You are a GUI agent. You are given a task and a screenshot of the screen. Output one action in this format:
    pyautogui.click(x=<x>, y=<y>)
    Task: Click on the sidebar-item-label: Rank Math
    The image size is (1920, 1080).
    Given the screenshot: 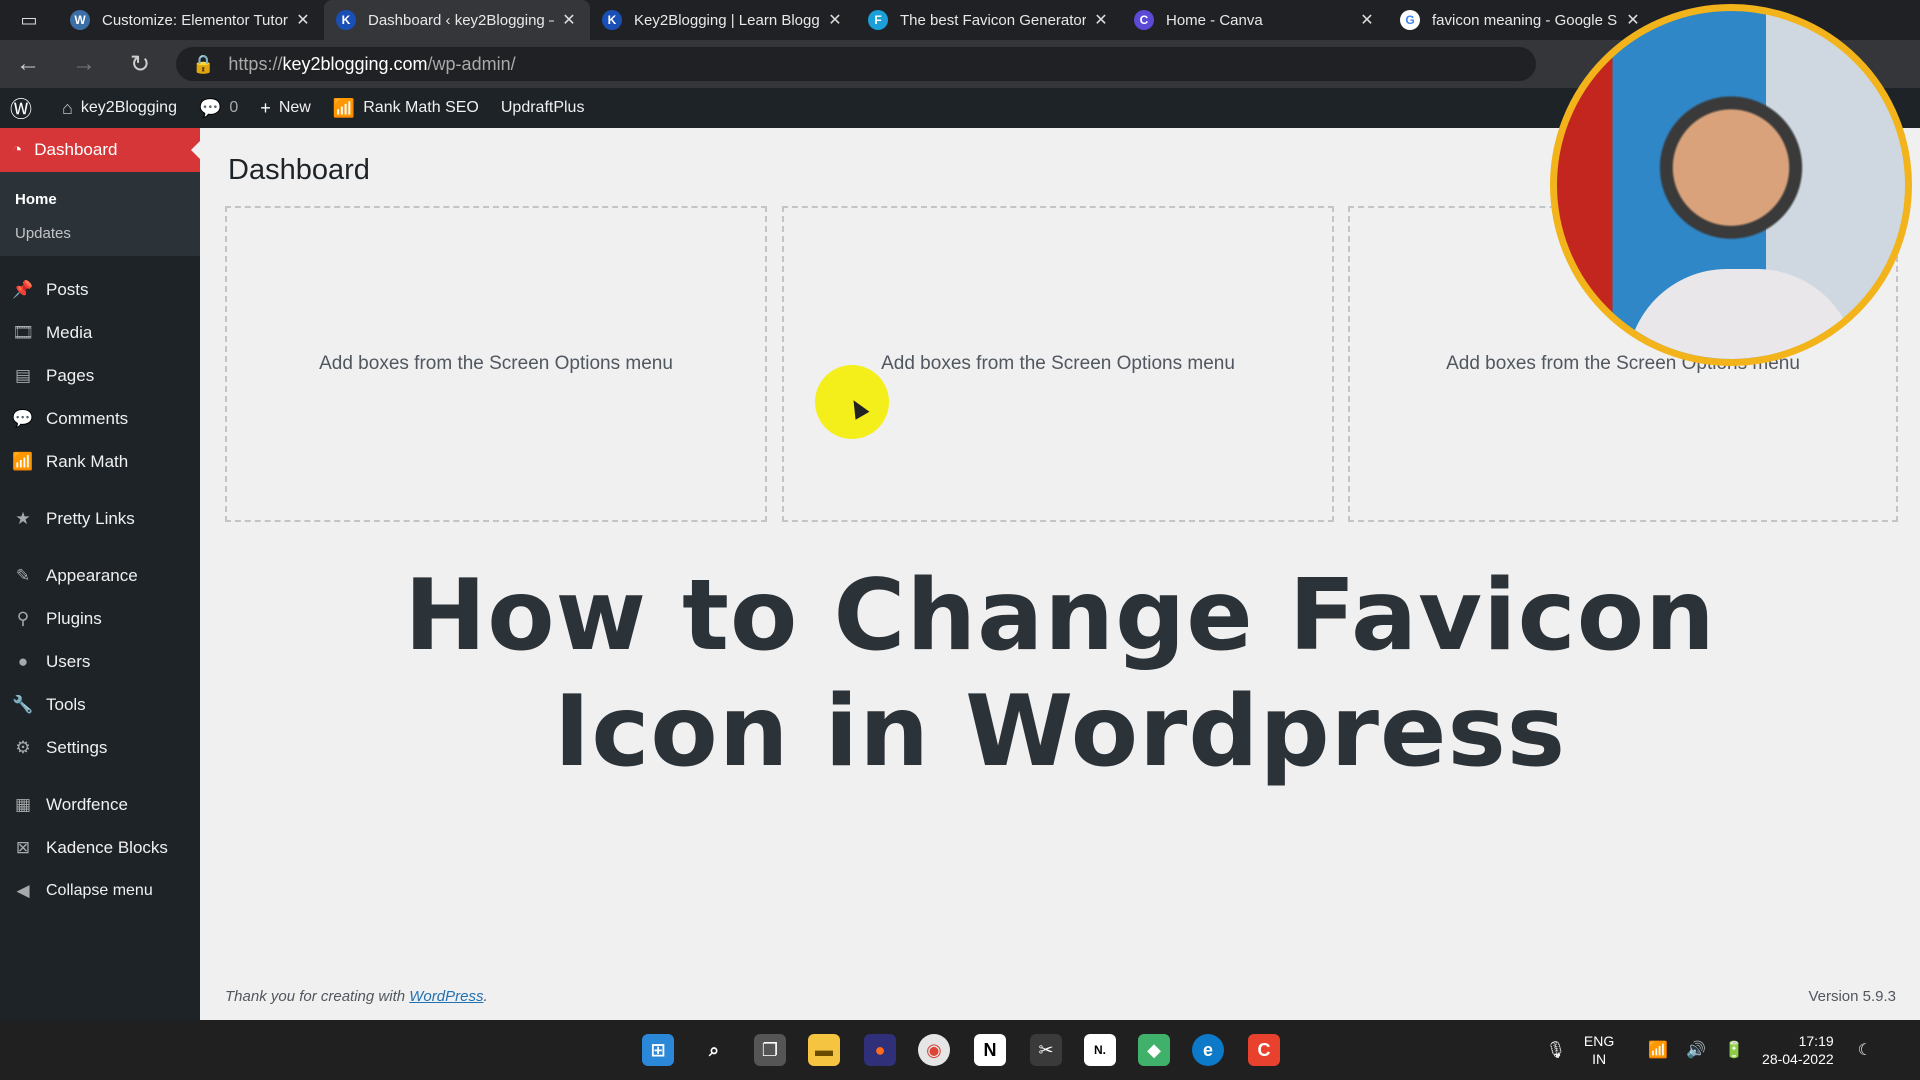 What is the action you would take?
    pyautogui.click(x=87, y=461)
    